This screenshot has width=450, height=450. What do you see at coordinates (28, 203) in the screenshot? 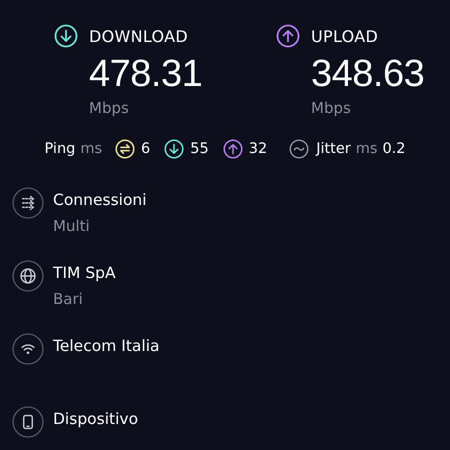
I see `dotted-arrows-icon` at bounding box center [28, 203].